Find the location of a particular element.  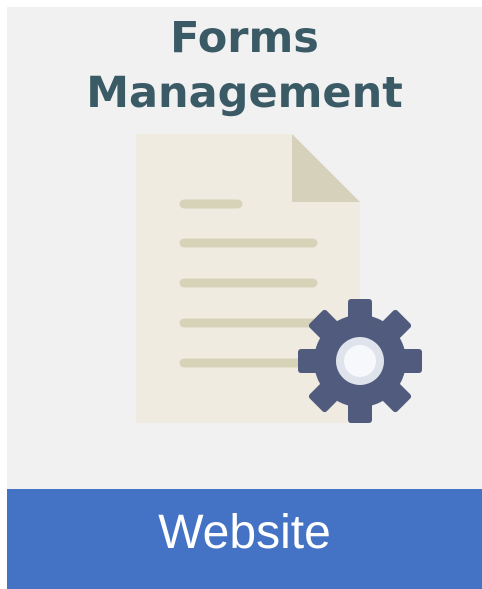

gear-icon is located at coordinates (360, 361).